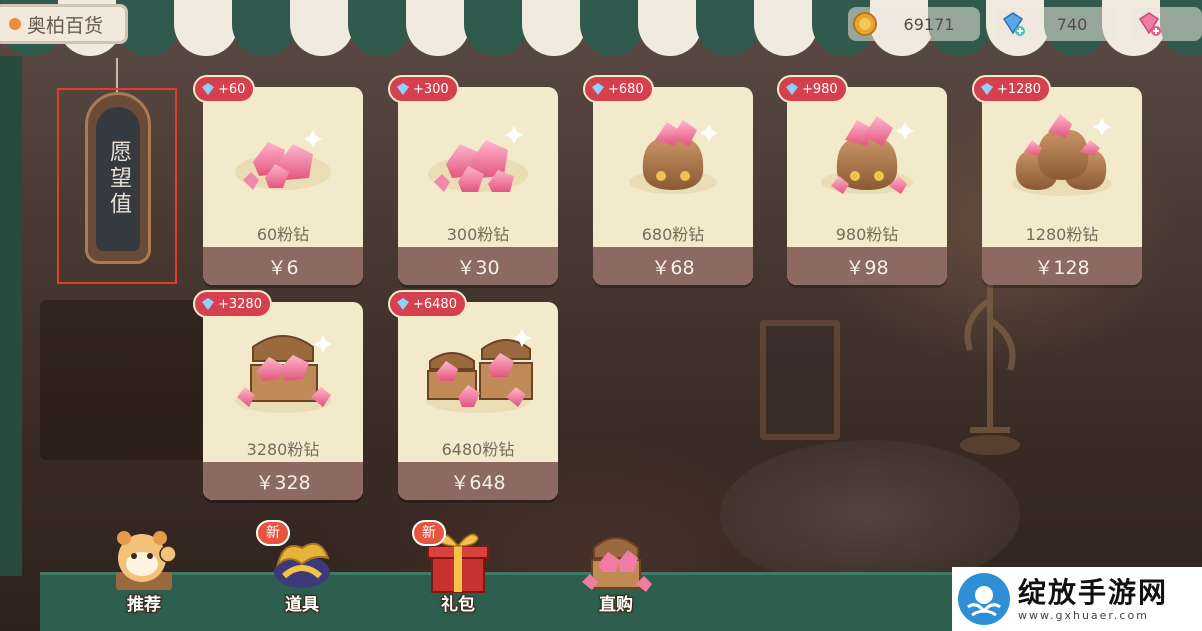 Image resolution: width=1202 pixels, height=631 pixels. What do you see at coordinates (144, 605) in the screenshot?
I see `nav-label: 推荐` at bounding box center [144, 605].